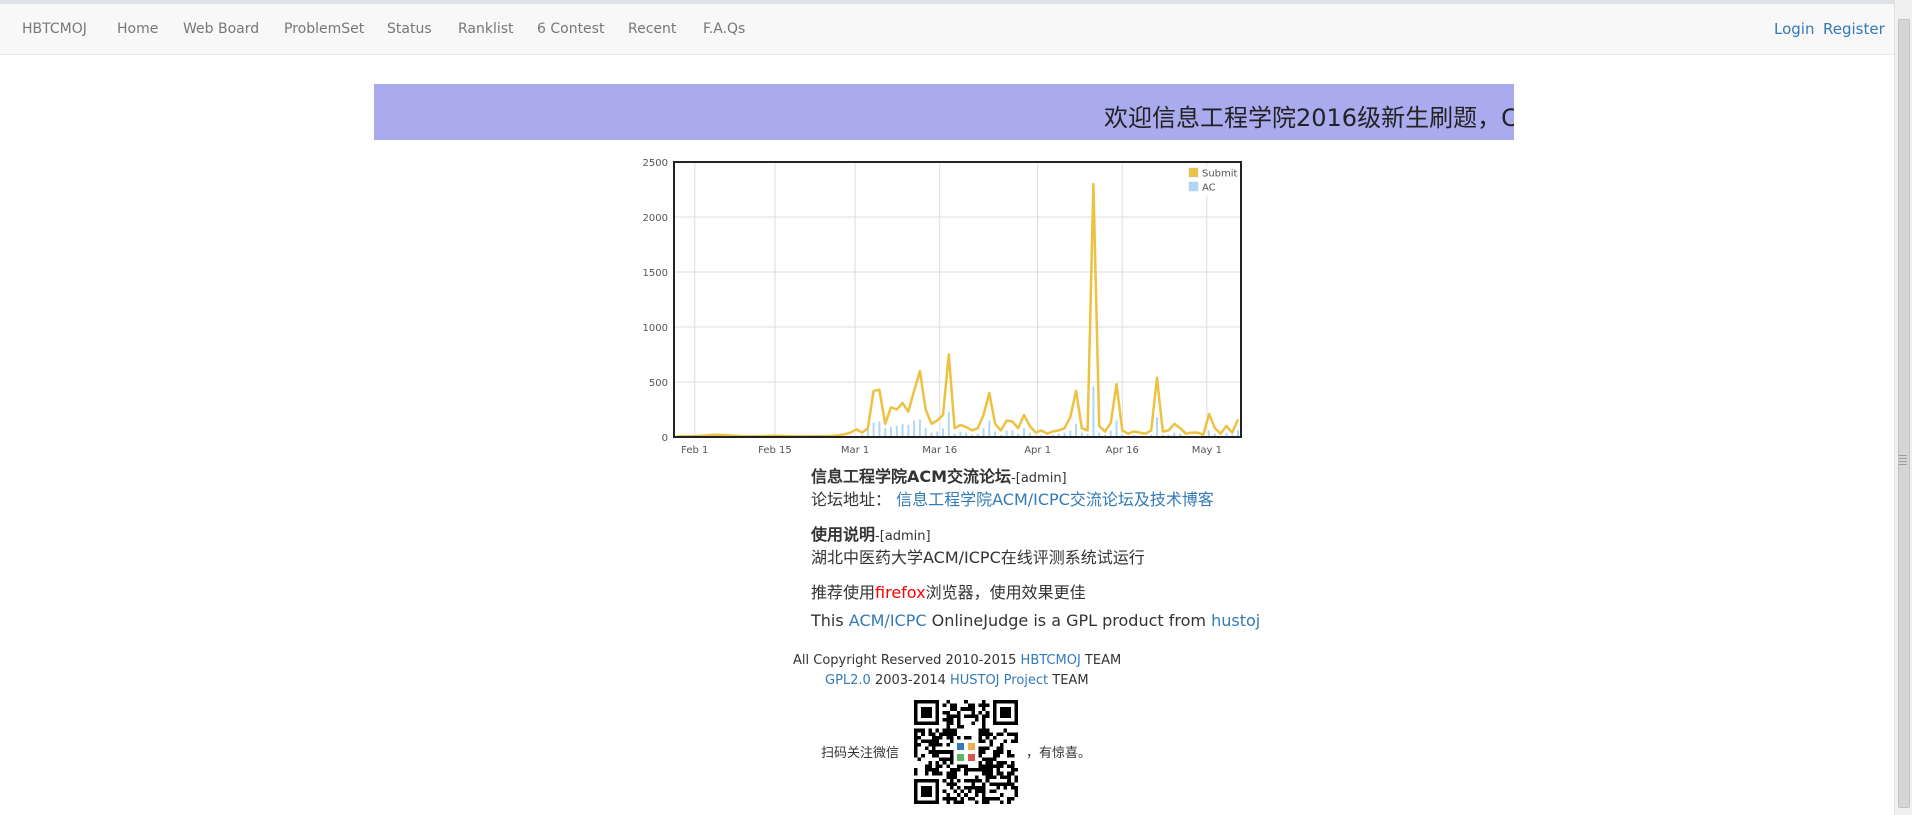 The image size is (1912, 815). Describe the element at coordinates (1039, 478) in the screenshot. I see `news-author-forum: -[admin]` at that location.